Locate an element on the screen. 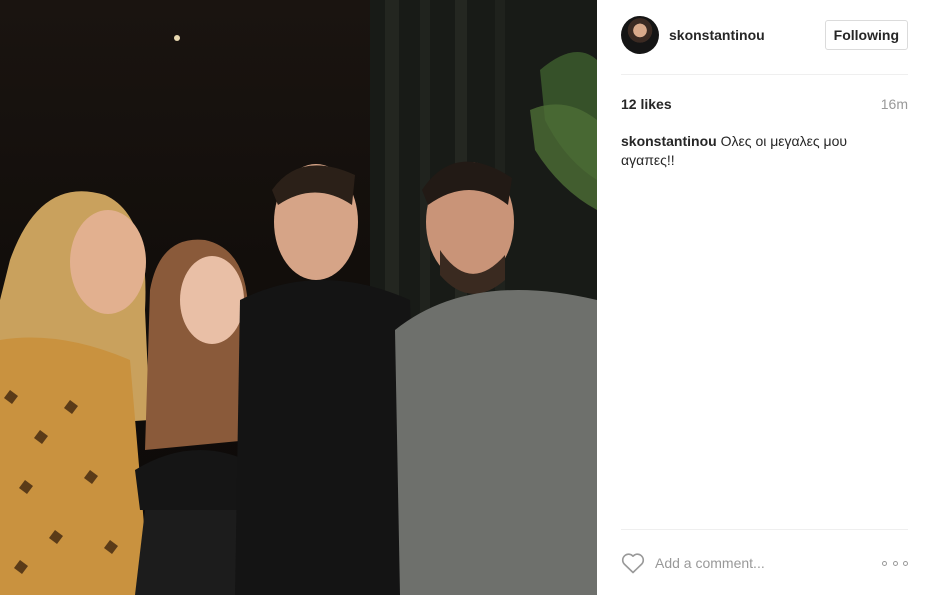  avatar is located at coordinates (640, 35).